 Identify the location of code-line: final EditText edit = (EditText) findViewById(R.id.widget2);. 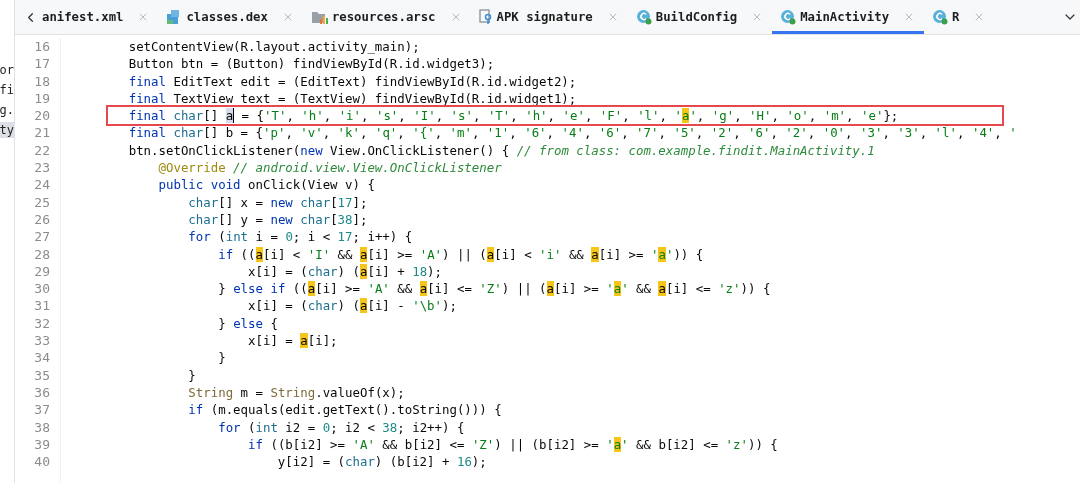
(352, 81).